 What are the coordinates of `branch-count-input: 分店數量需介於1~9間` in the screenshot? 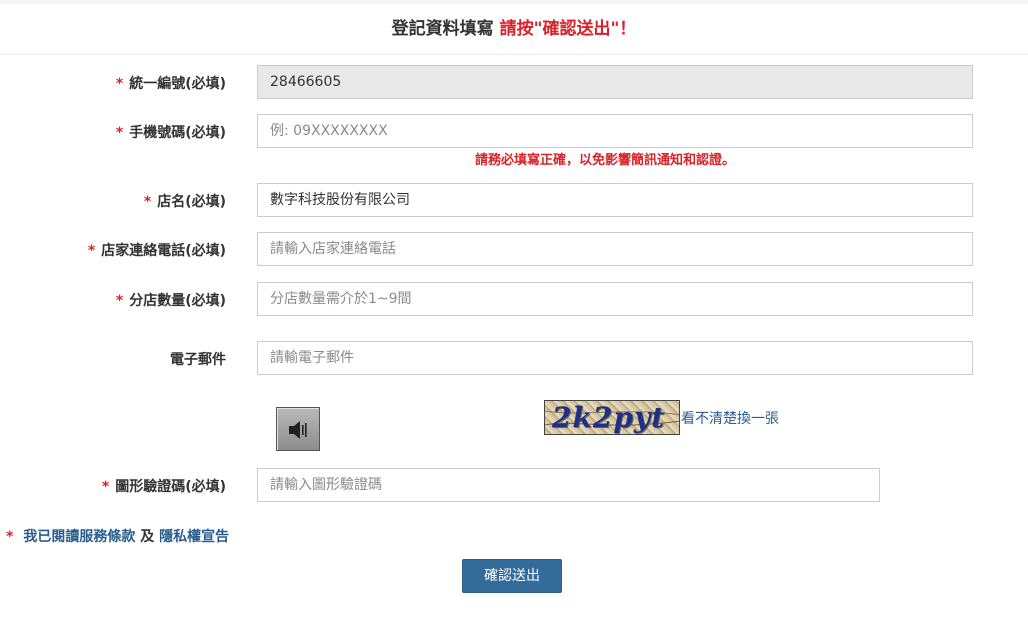 It's located at (615, 299).